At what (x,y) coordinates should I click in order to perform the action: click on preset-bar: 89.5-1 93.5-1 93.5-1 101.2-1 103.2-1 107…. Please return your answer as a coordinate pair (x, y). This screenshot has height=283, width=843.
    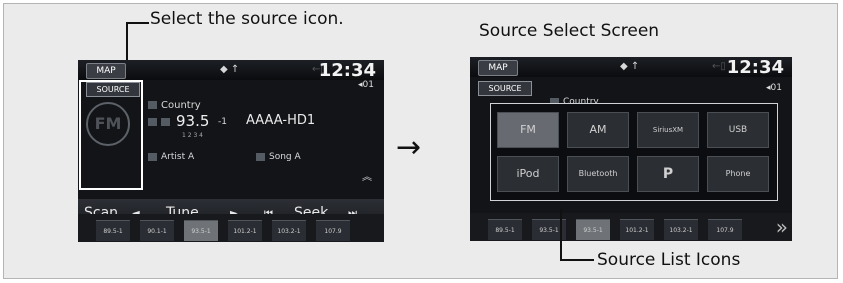
    Looking at the image, I should click on (631, 227).